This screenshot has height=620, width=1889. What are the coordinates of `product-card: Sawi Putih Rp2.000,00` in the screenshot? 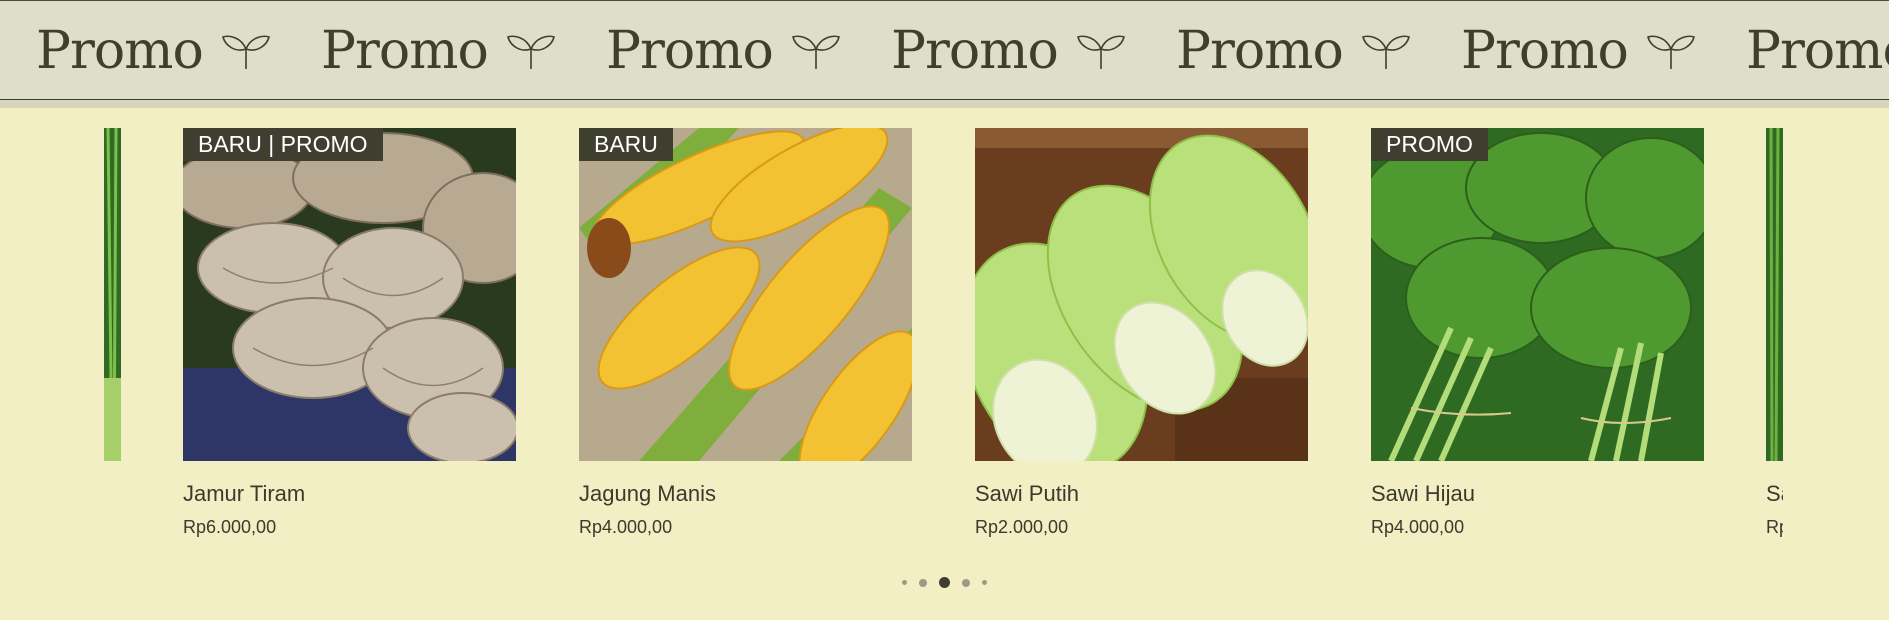 It's located at (1141, 333).